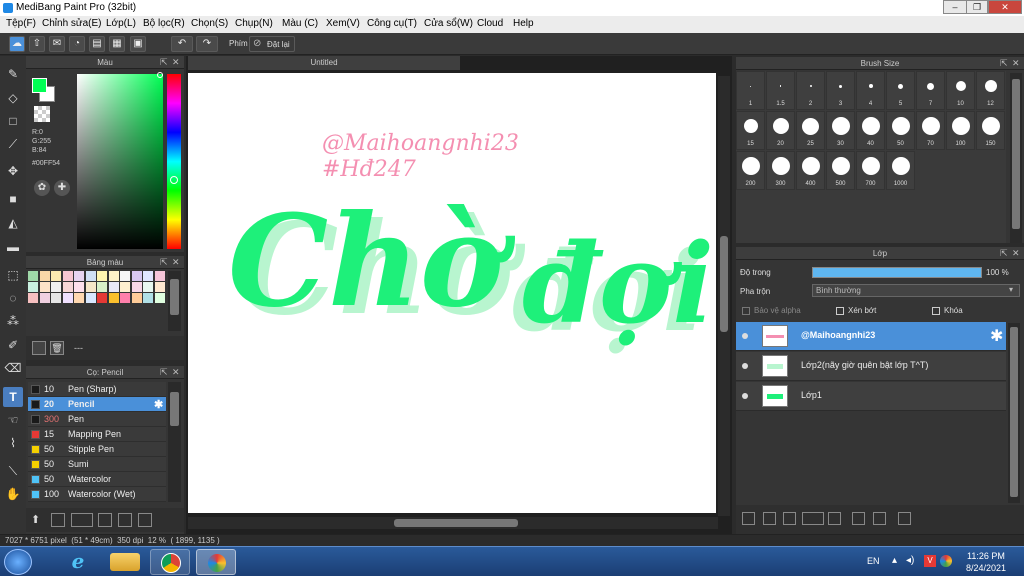 The height and width of the screenshot is (576, 1024). I want to click on transparent-swatch, so click(42, 114).